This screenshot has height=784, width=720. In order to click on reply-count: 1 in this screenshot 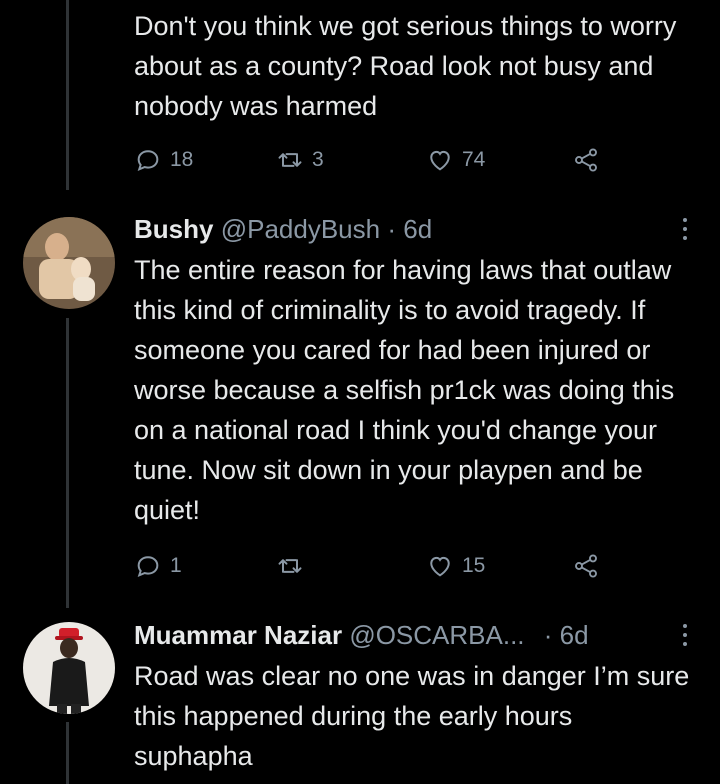, I will do `click(176, 565)`.